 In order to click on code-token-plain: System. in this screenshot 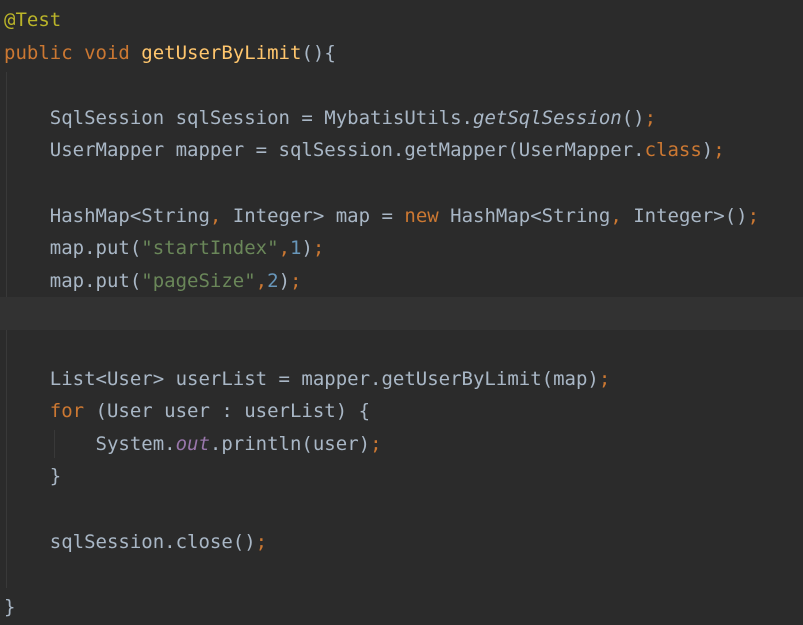, I will do `click(90, 443)`.